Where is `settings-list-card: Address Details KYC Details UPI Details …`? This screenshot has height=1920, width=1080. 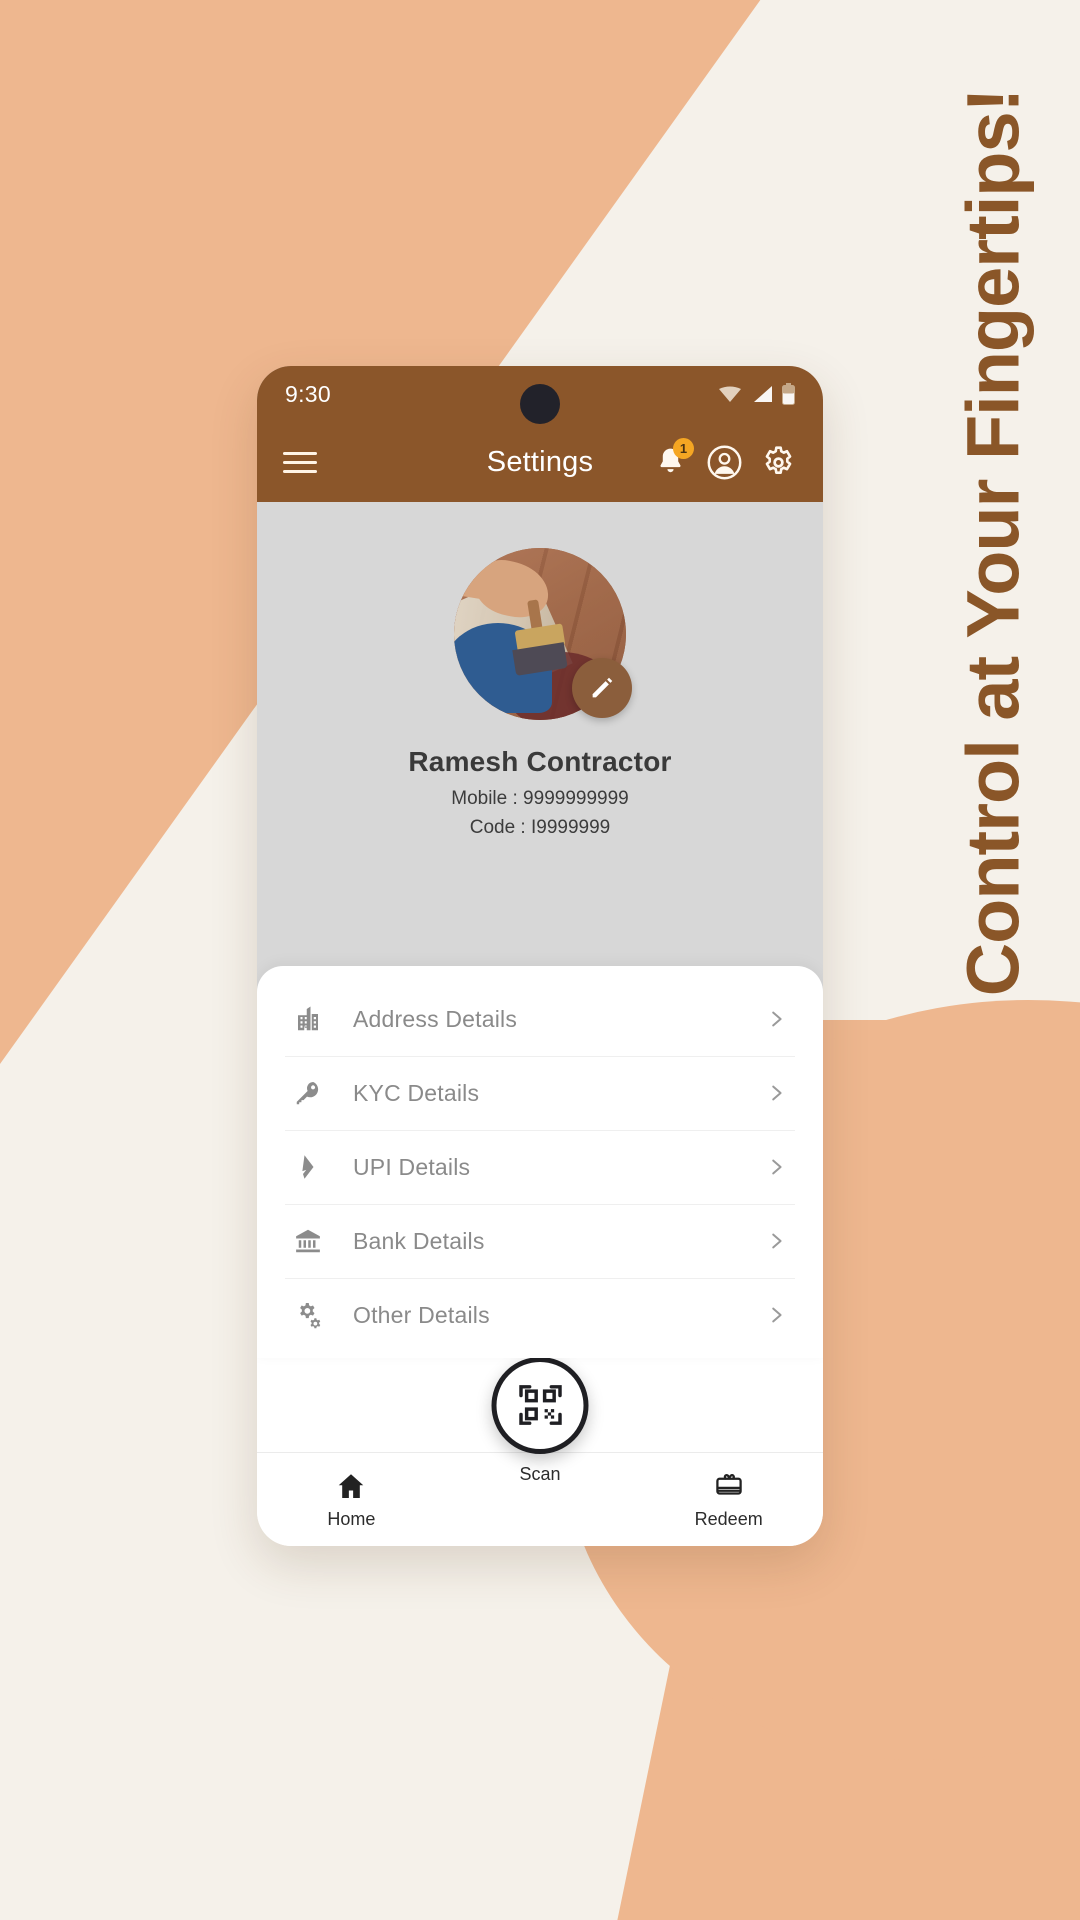 settings-list-card: Address Details KYC Details UPI Details … is located at coordinates (540, 1162).